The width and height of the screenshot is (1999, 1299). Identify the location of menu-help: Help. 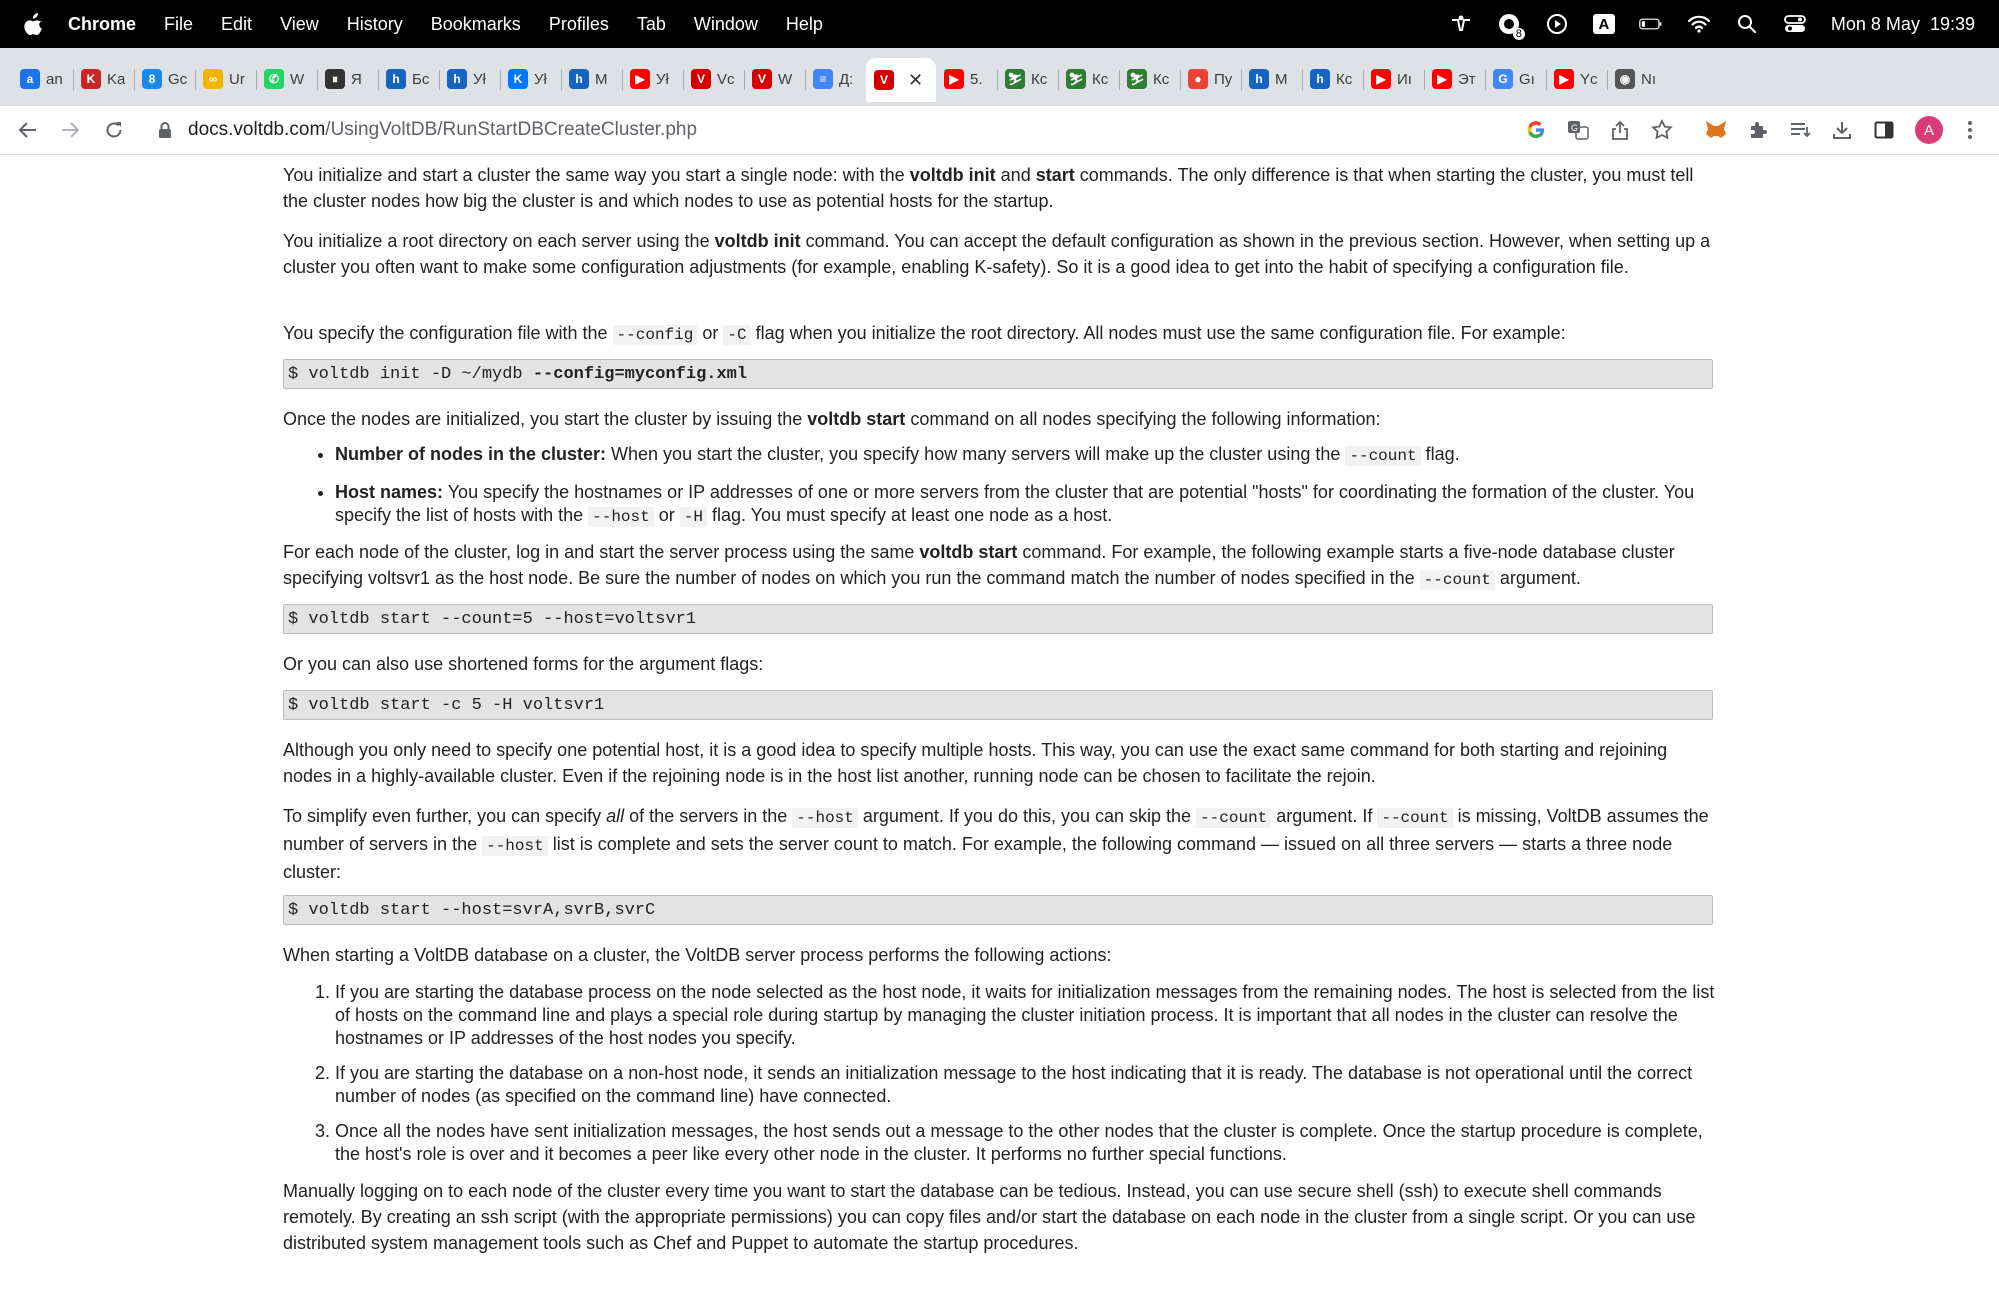
(804, 24).